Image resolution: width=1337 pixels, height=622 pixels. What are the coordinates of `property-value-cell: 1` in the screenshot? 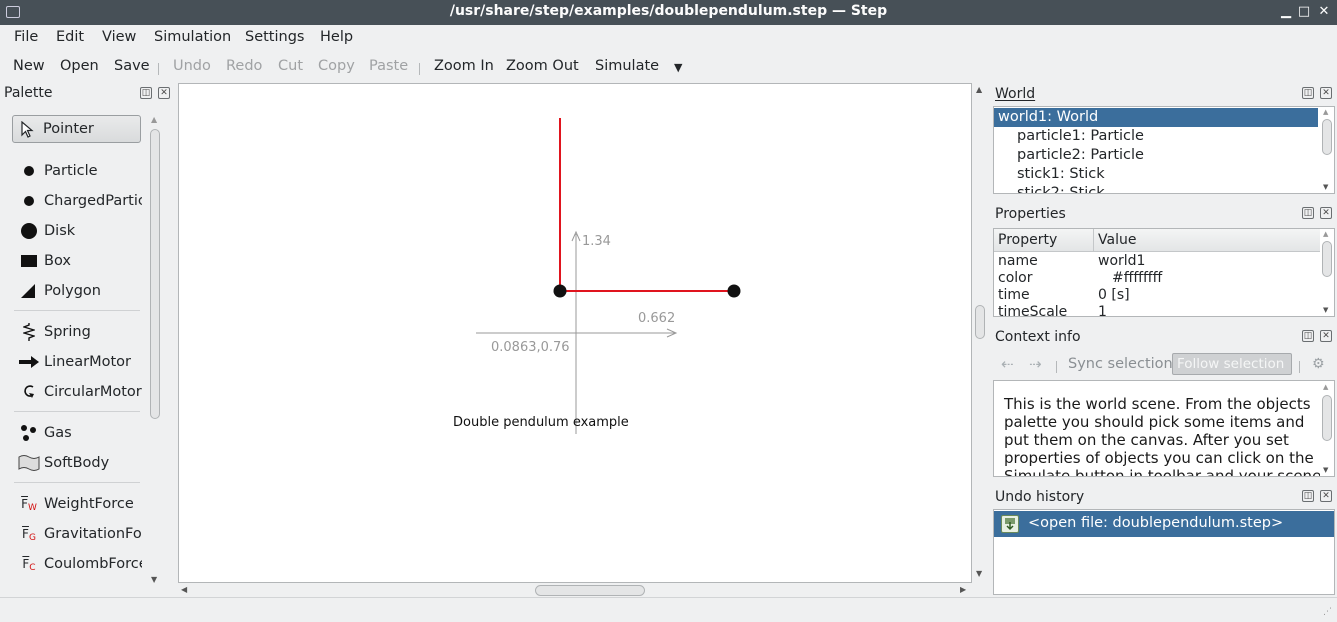 It's located at (1102, 310).